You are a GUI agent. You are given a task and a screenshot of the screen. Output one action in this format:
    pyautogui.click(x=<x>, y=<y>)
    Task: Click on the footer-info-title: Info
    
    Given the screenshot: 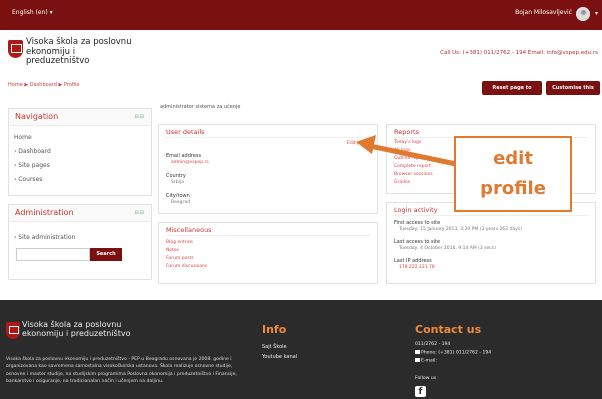 What is the action you would take?
    pyautogui.click(x=274, y=329)
    